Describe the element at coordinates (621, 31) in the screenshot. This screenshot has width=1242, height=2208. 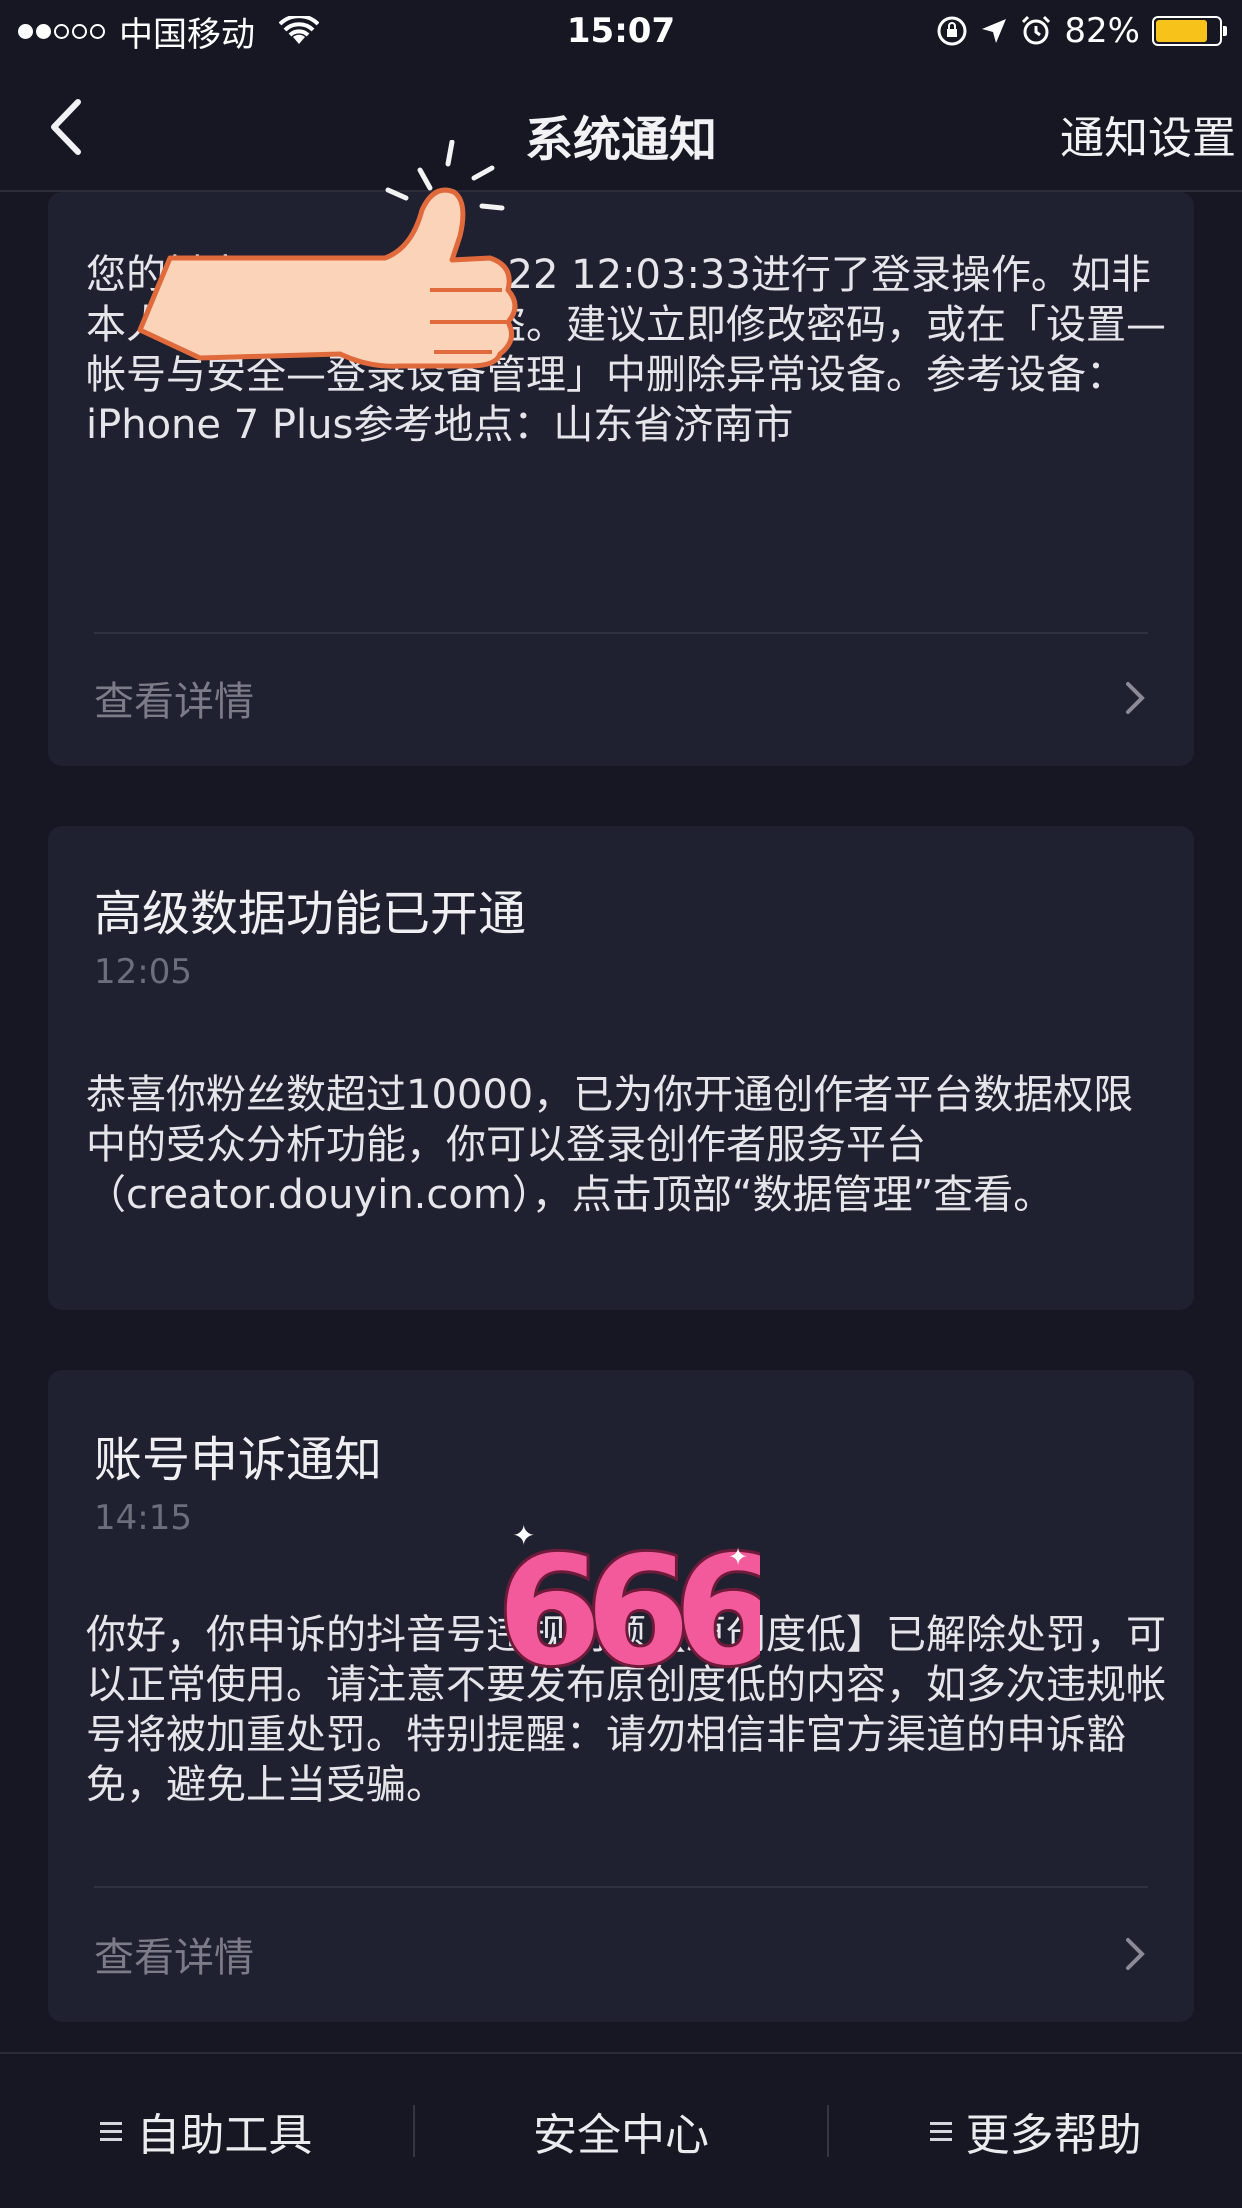
I see `status-bar: 中国移动 15:07 82%` at that location.